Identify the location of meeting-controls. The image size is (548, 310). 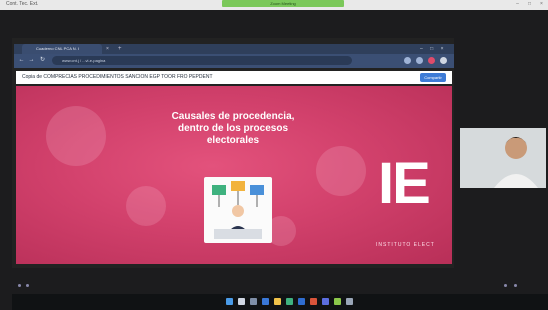
(274, 286).